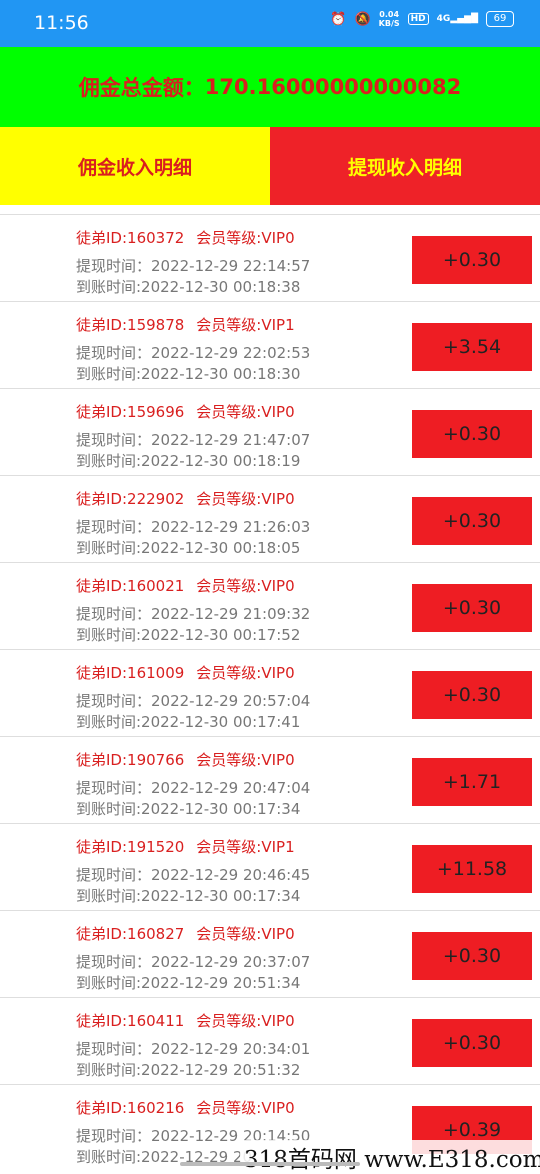  Describe the element at coordinates (338, 19) in the screenshot. I see `alarm-icon: ⏰` at that location.